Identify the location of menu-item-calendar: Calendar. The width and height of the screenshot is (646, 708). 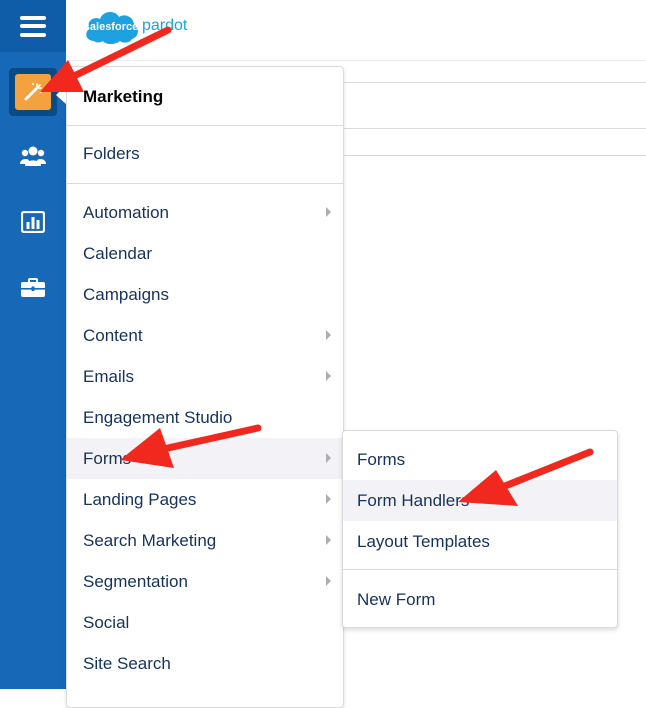
(205, 253).